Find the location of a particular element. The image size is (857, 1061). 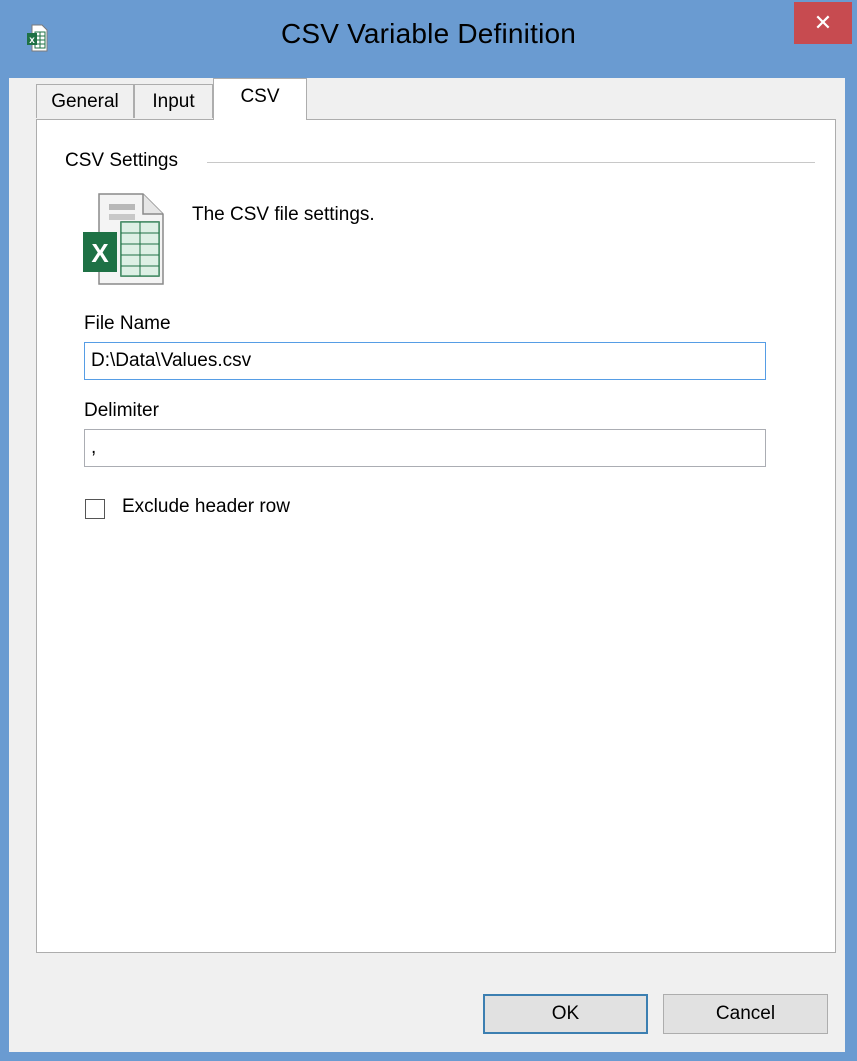

tab-input: Input is located at coordinates (173, 101).